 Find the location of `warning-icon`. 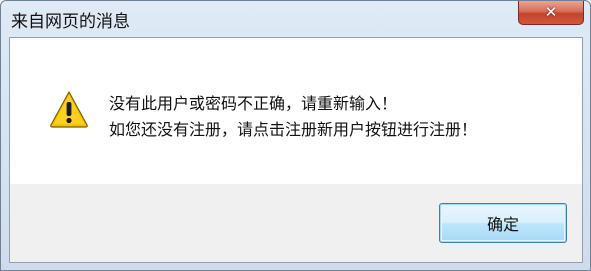

warning-icon is located at coordinates (69, 109).